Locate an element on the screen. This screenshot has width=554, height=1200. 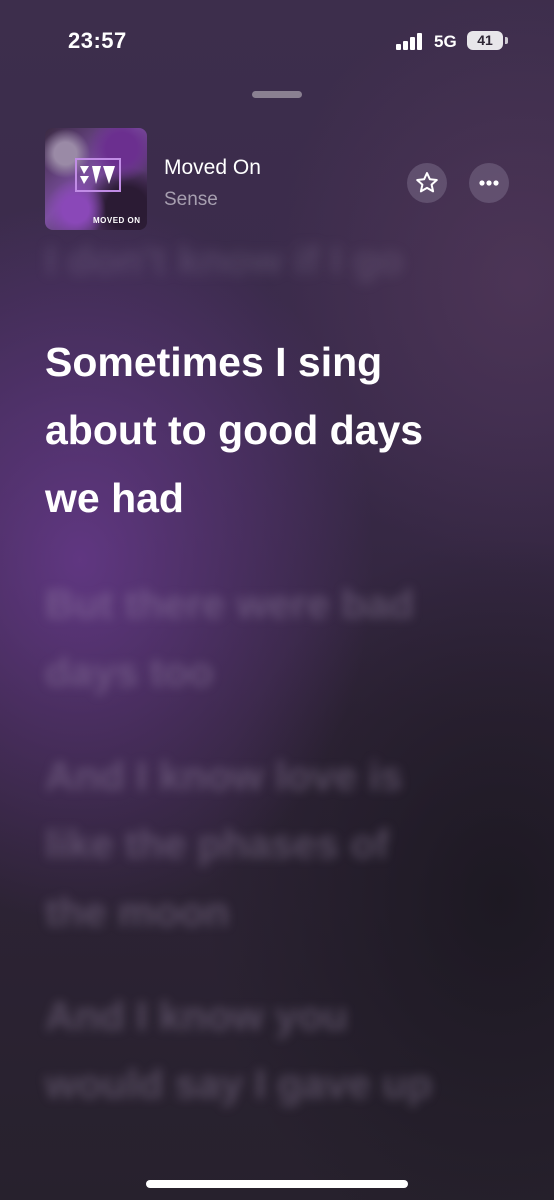
album-art: MOVED ON is located at coordinates (96, 179).